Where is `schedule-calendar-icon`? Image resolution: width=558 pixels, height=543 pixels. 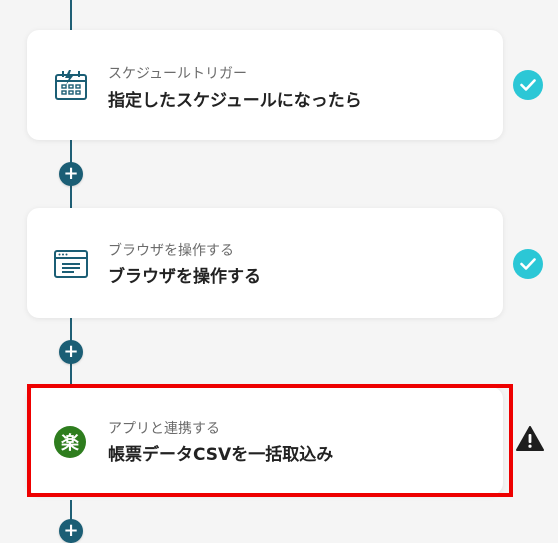
schedule-calendar-icon is located at coordinates (71, 85).